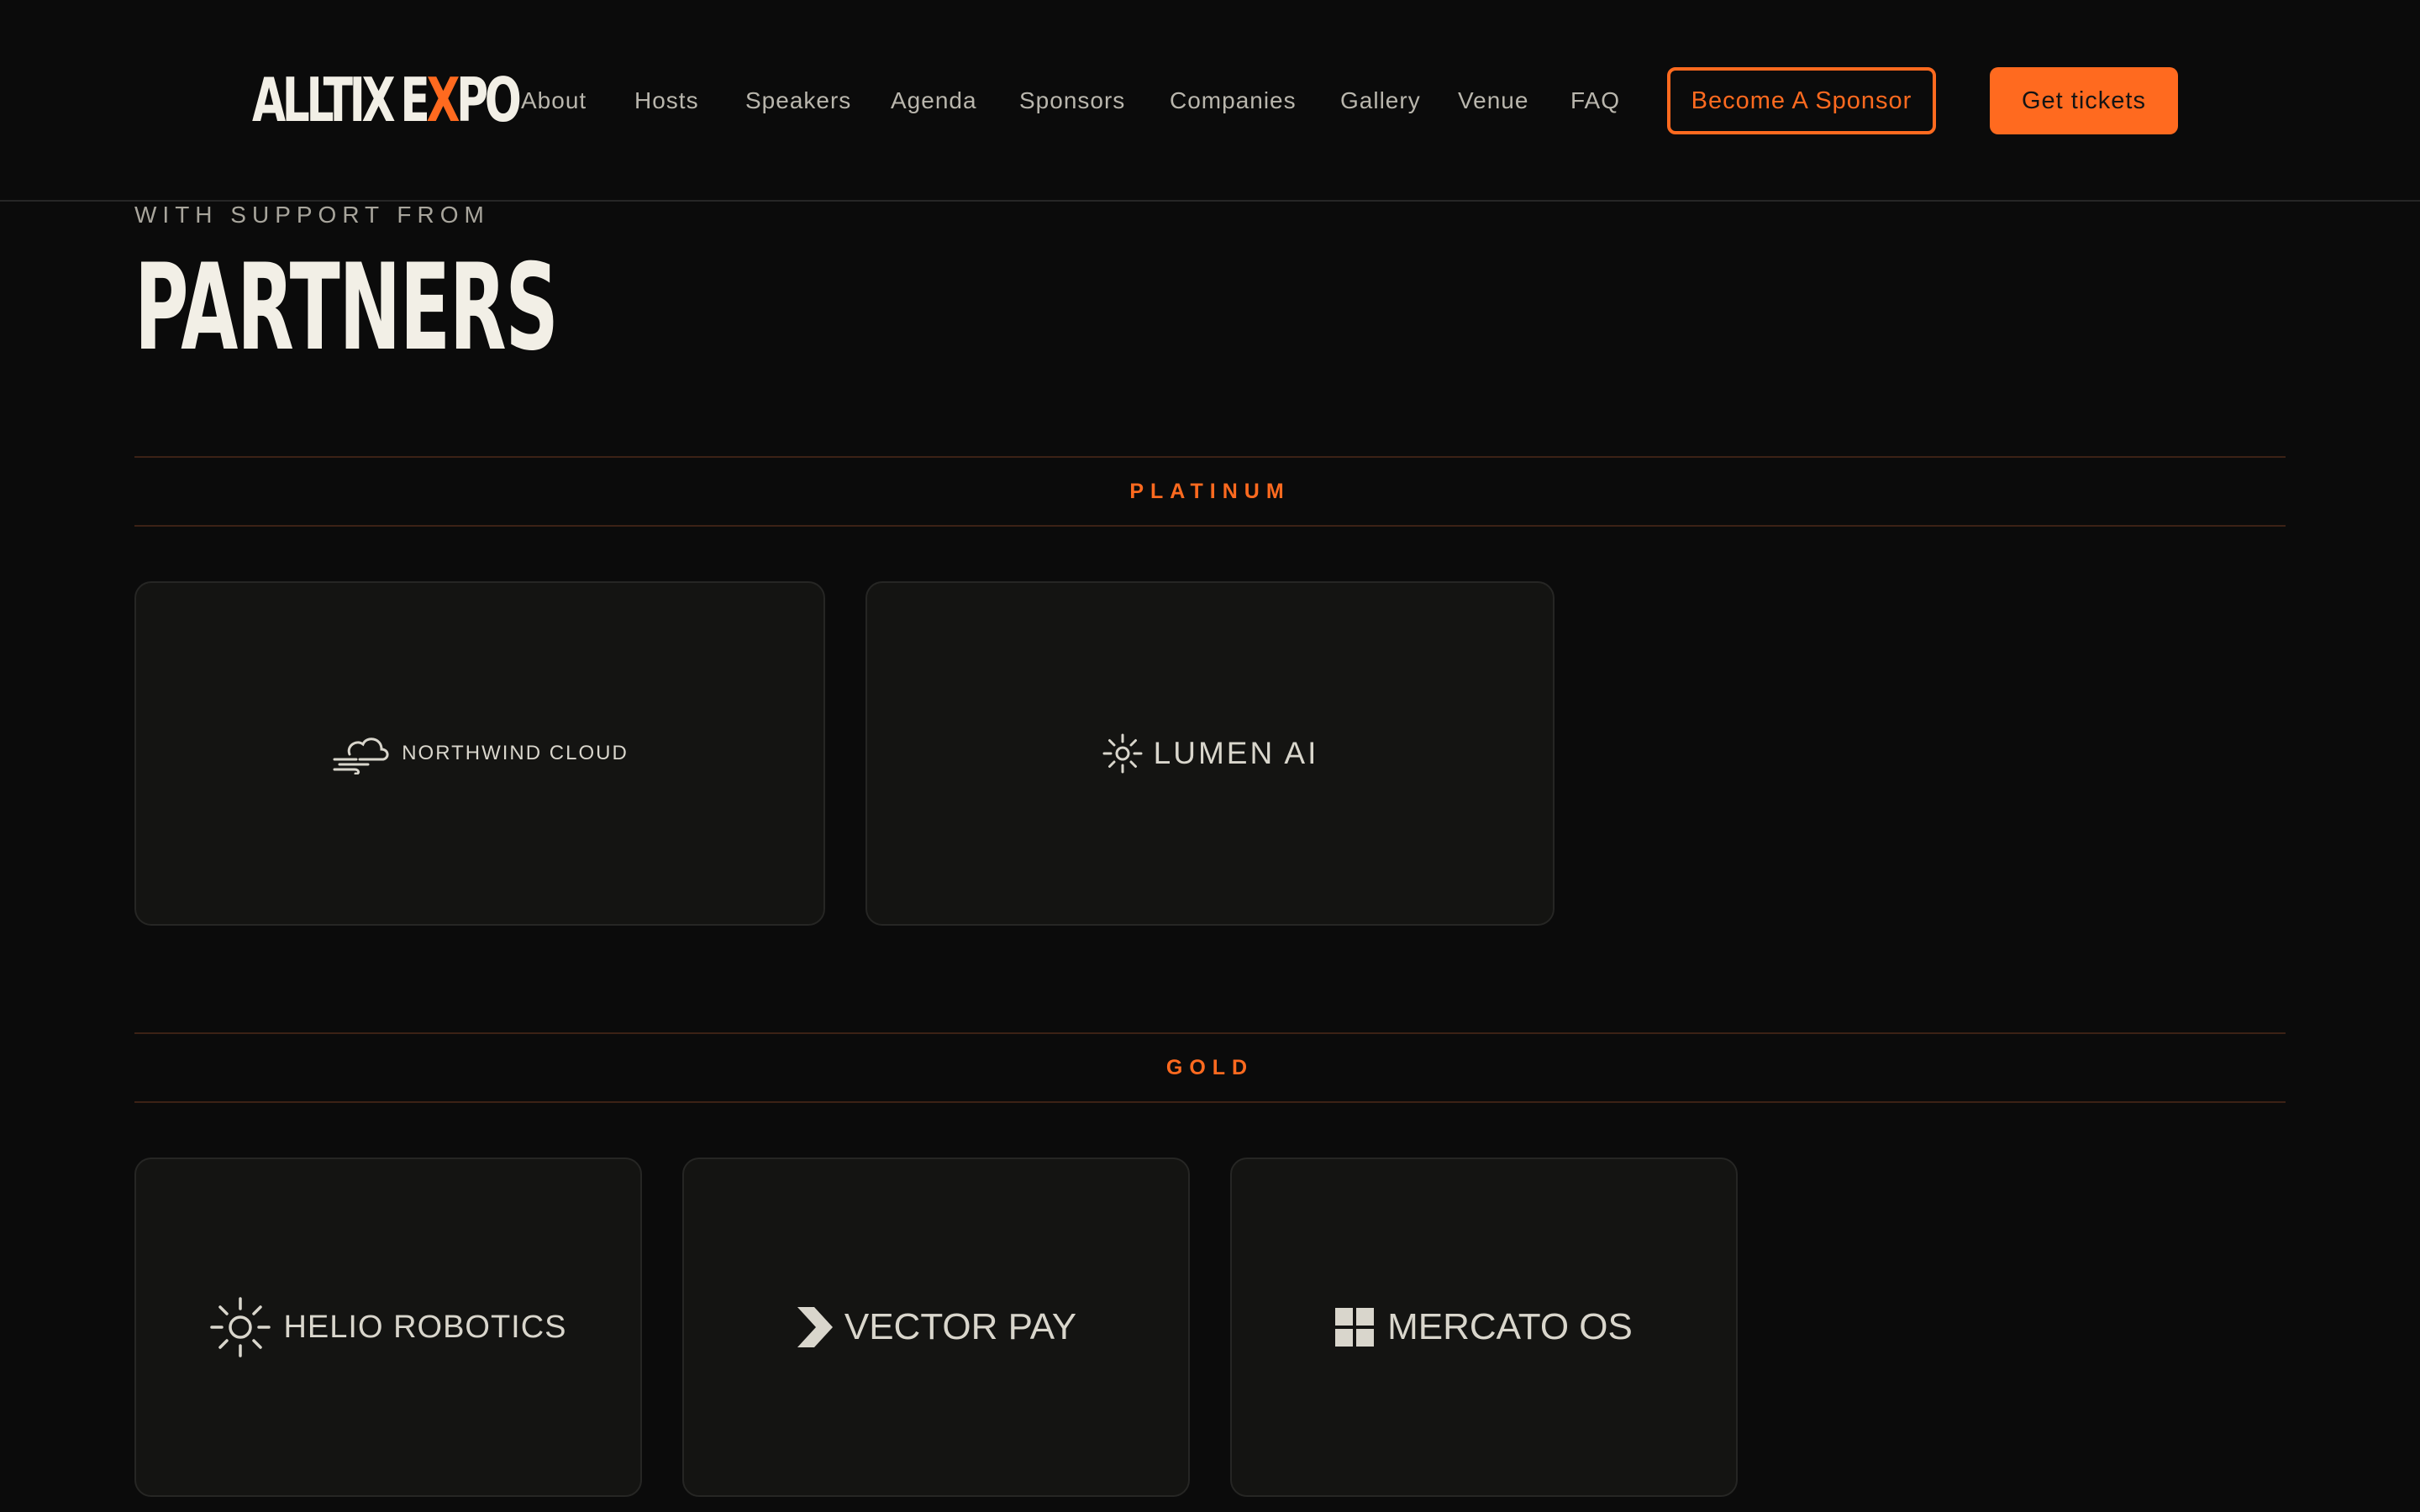  I want to click on nav-link-gallery: Gallery, so click(1380, 101).